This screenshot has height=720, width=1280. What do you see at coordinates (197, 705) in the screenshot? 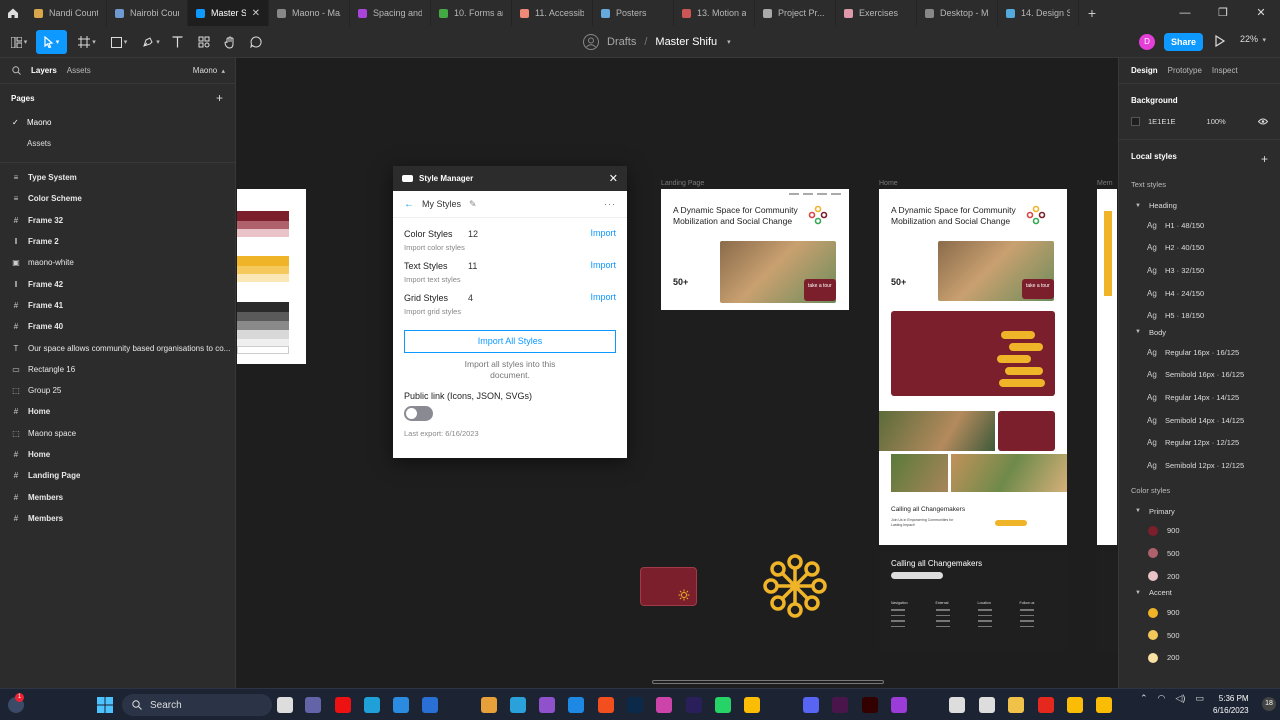
I see `taskbar-search: Search` at bounding box center [197, 705].